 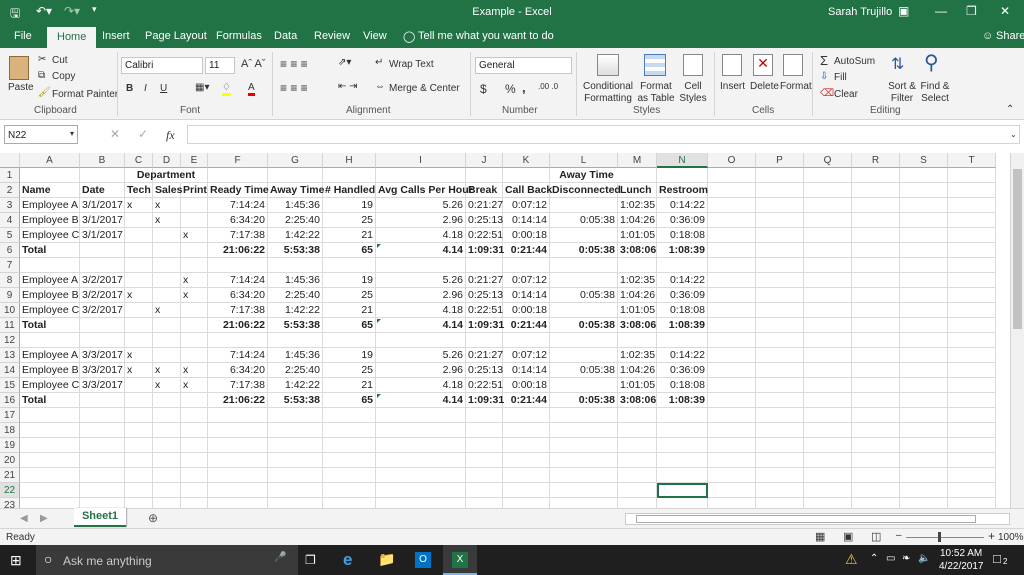 What do you see at coordinates (526, 205) in the screenshot?
I see `cell-K3: 0:07:12` at bounding box center [526, 205].